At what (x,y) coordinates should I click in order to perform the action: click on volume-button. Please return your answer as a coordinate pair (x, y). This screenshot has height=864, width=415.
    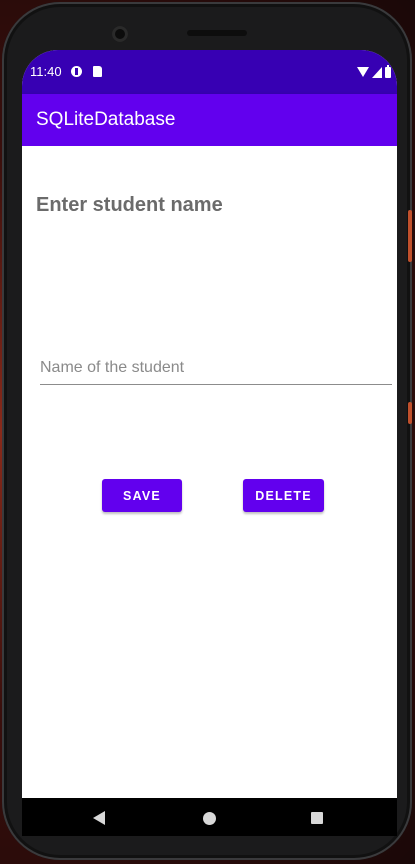
    Looking at the image, I should click on (410, 413).